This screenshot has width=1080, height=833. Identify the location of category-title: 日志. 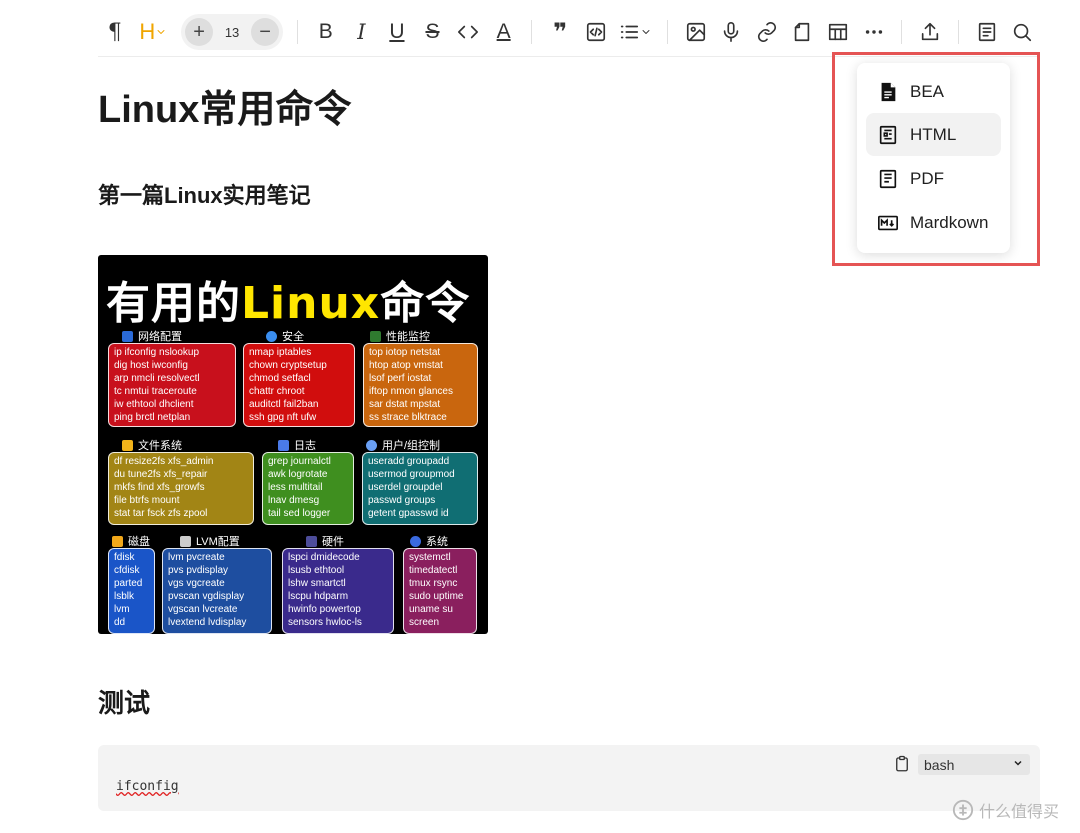
(297, 445).